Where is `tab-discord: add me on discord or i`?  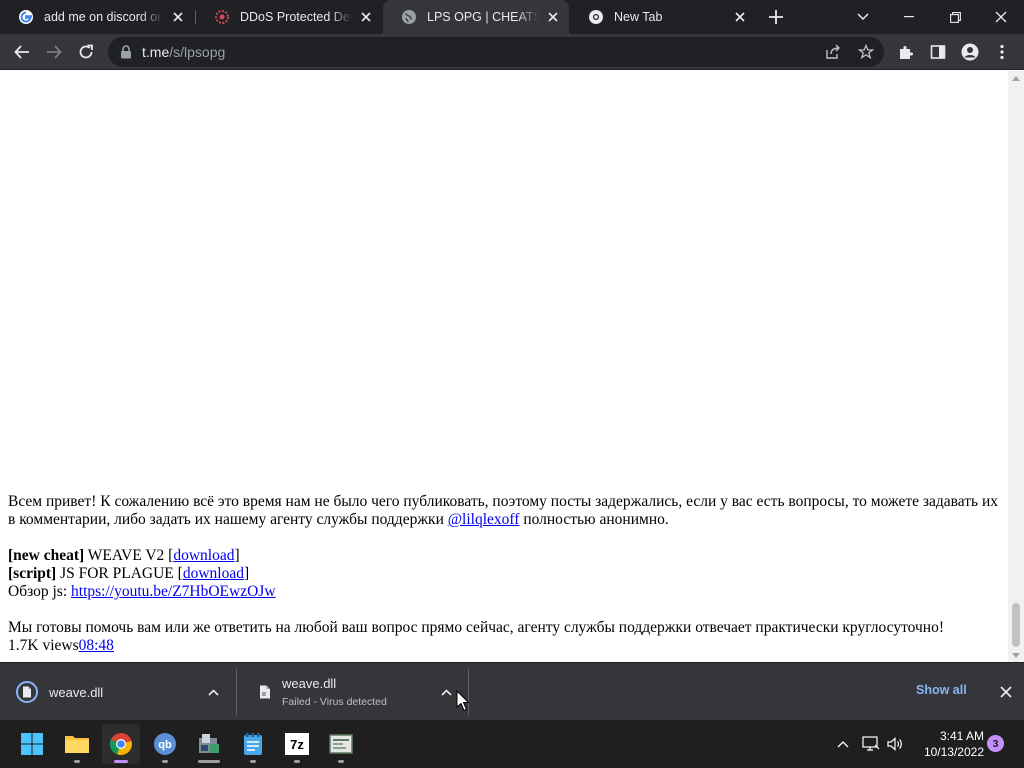
tab-discord: add me on discord or i is located at coordinates (97, 17).